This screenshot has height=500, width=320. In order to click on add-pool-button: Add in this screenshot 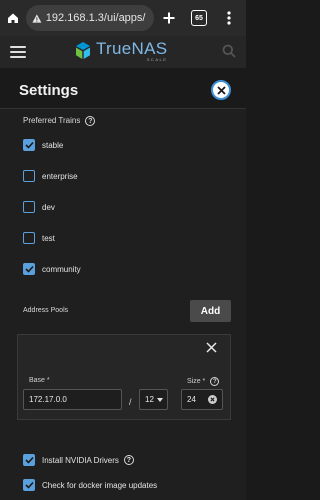, I will do `click(210, 311)`.